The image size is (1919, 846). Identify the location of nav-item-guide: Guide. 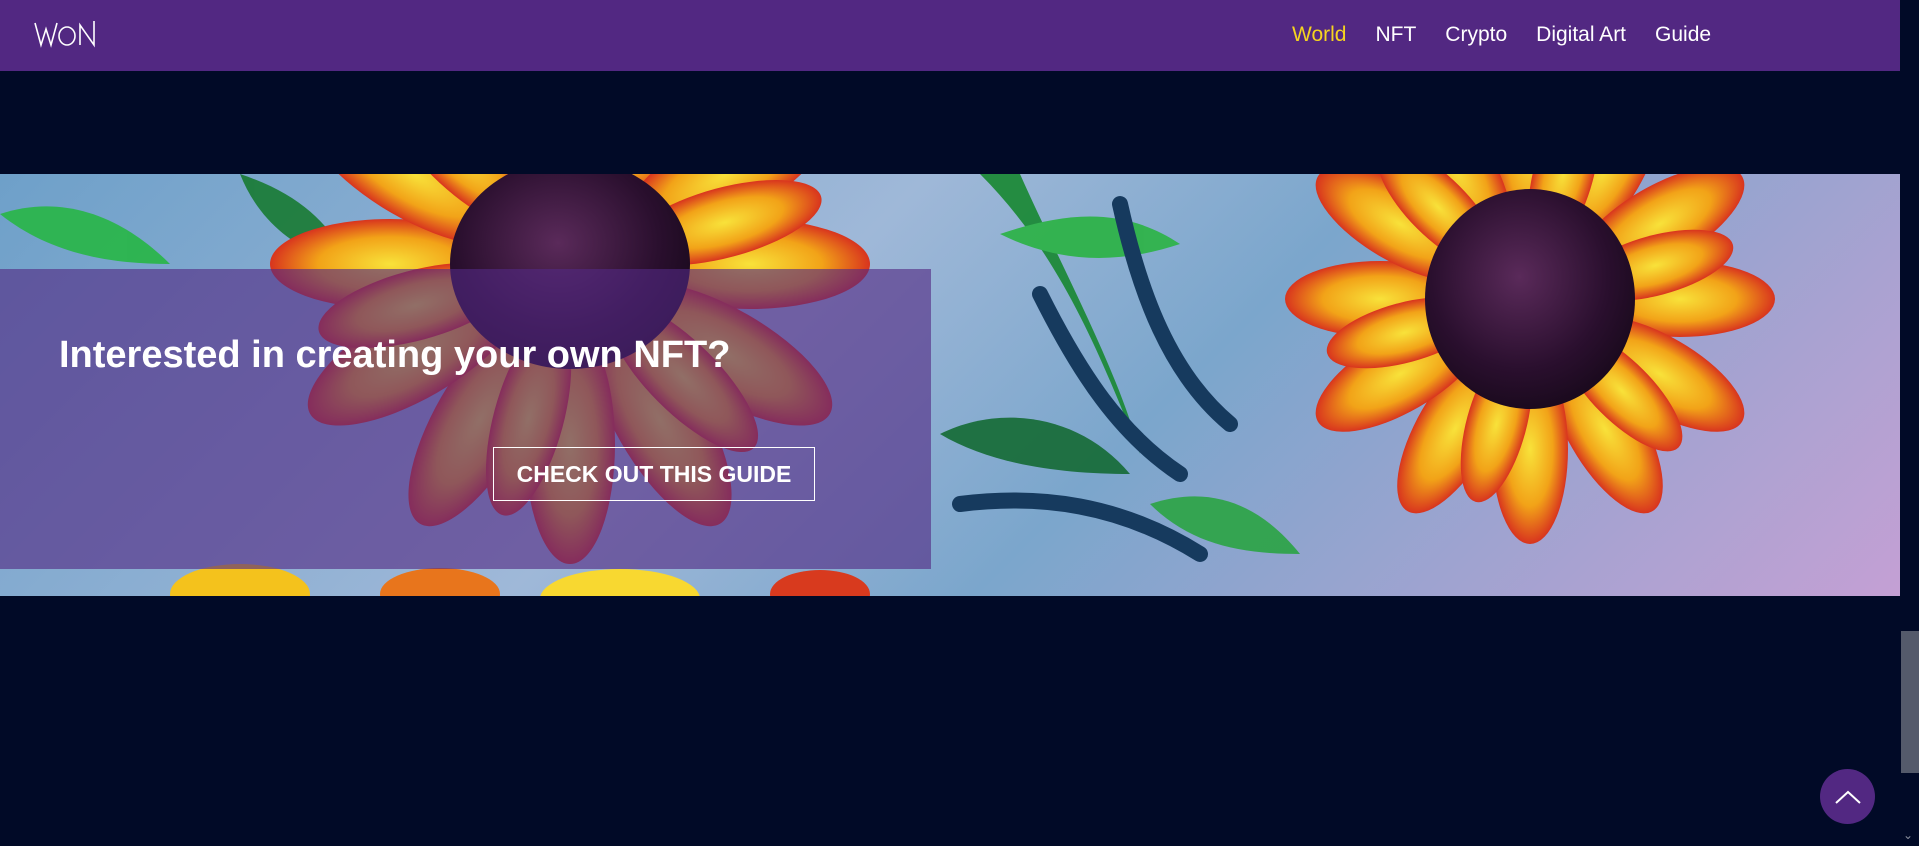
(1683, 35).